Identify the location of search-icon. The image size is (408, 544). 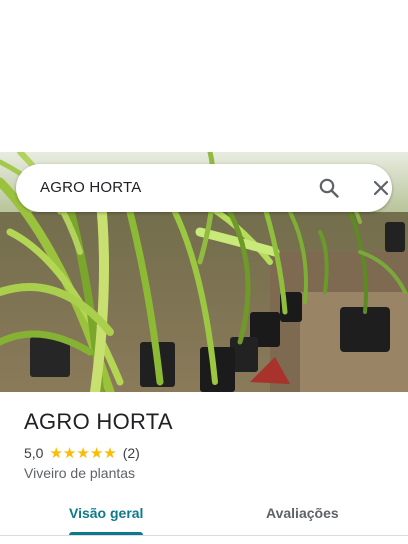
(329, 188).